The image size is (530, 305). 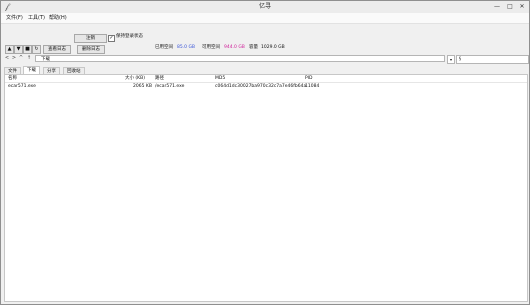 I want to click on cell-path: /ecar571.exe, so click(x=170, y=86).